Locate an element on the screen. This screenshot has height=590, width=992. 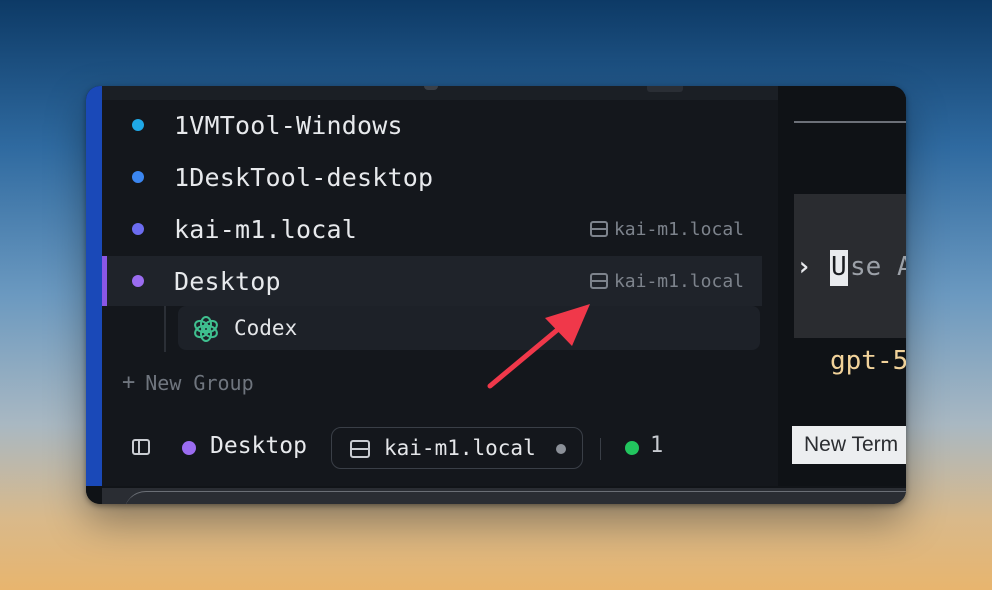
sidebar-item-label: 1VMTool-Windows is located at coordinates (288, 125).